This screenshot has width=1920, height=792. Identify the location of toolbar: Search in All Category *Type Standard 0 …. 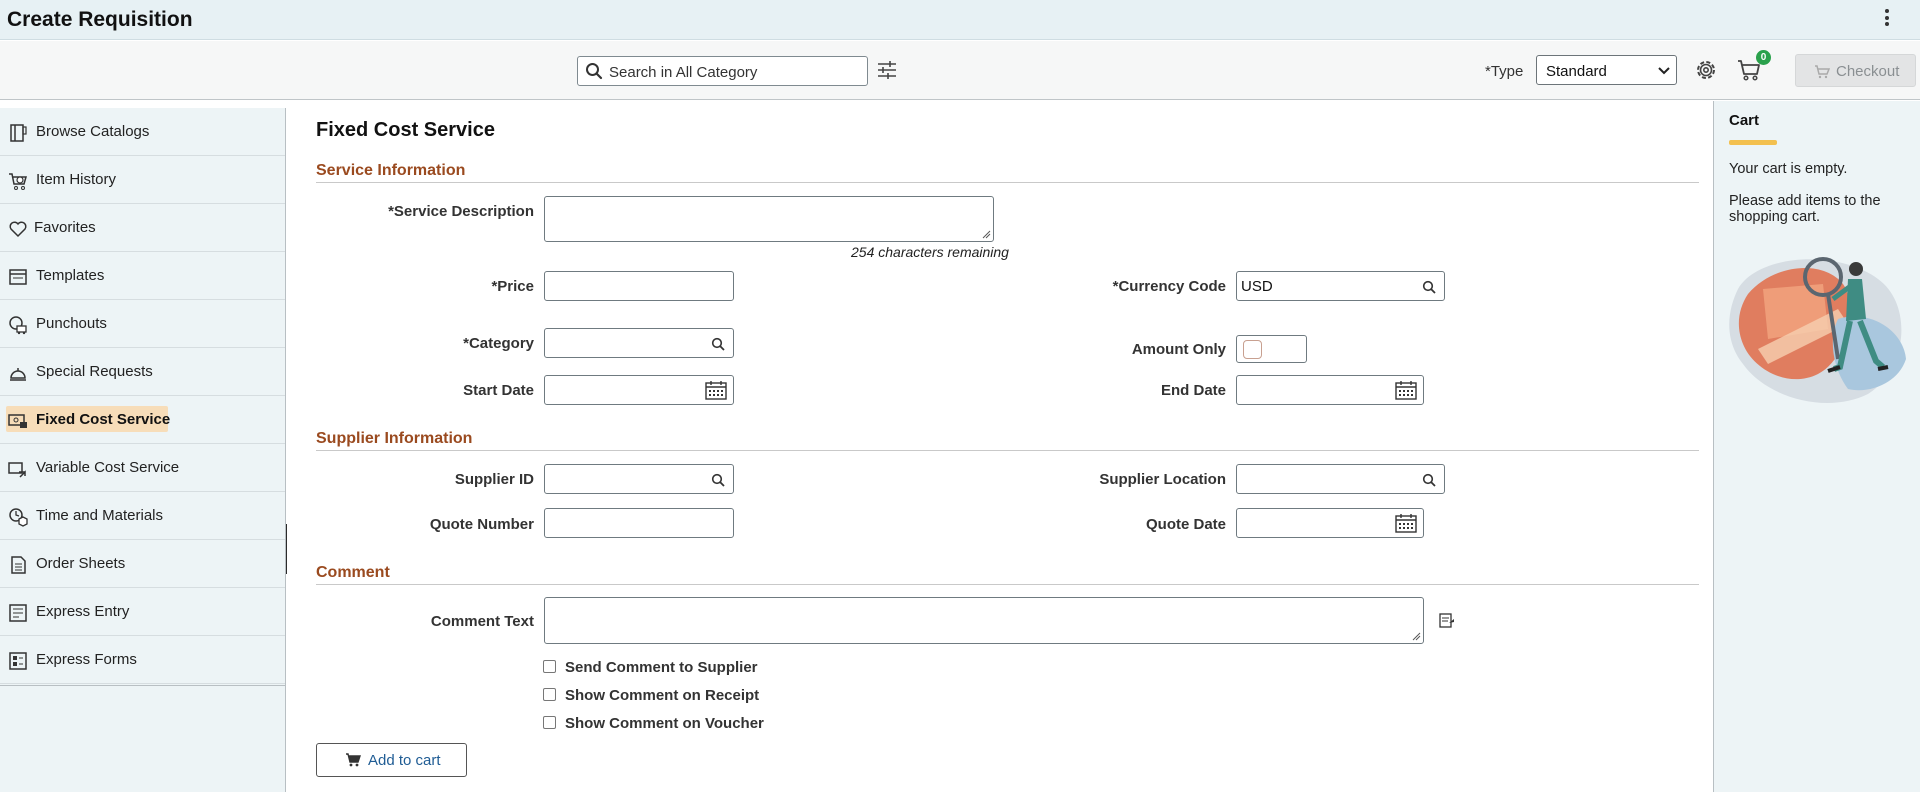
(960, 70).